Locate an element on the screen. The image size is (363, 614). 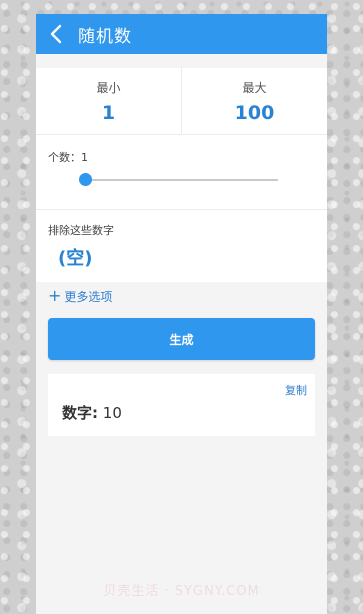
back-button is located at coordinates (56, 34).